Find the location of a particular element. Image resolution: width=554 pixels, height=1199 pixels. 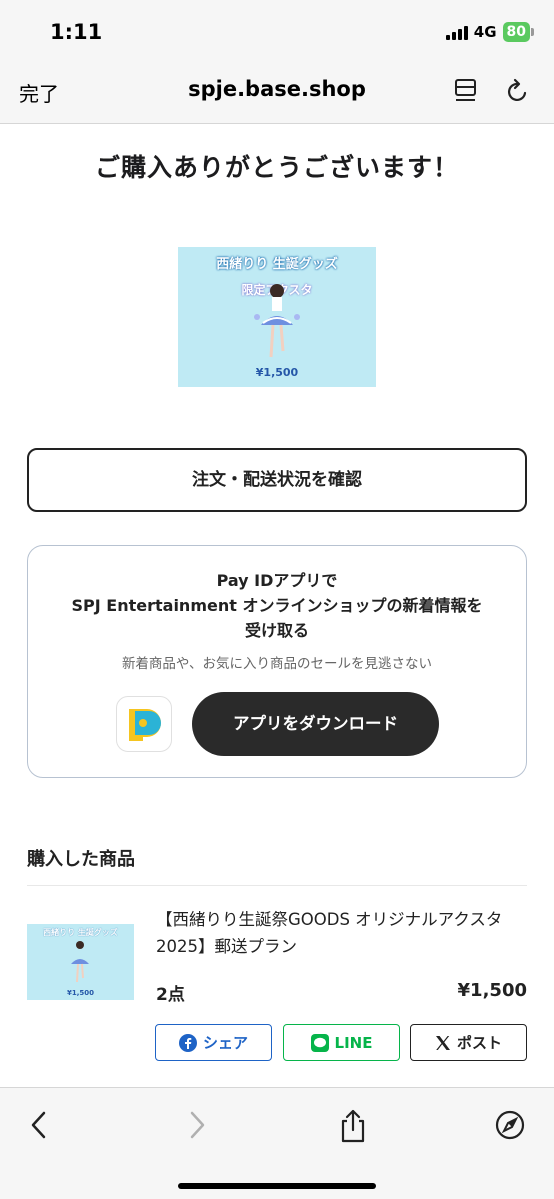

status-time: 1:11 is located at coordinates (76, 32).